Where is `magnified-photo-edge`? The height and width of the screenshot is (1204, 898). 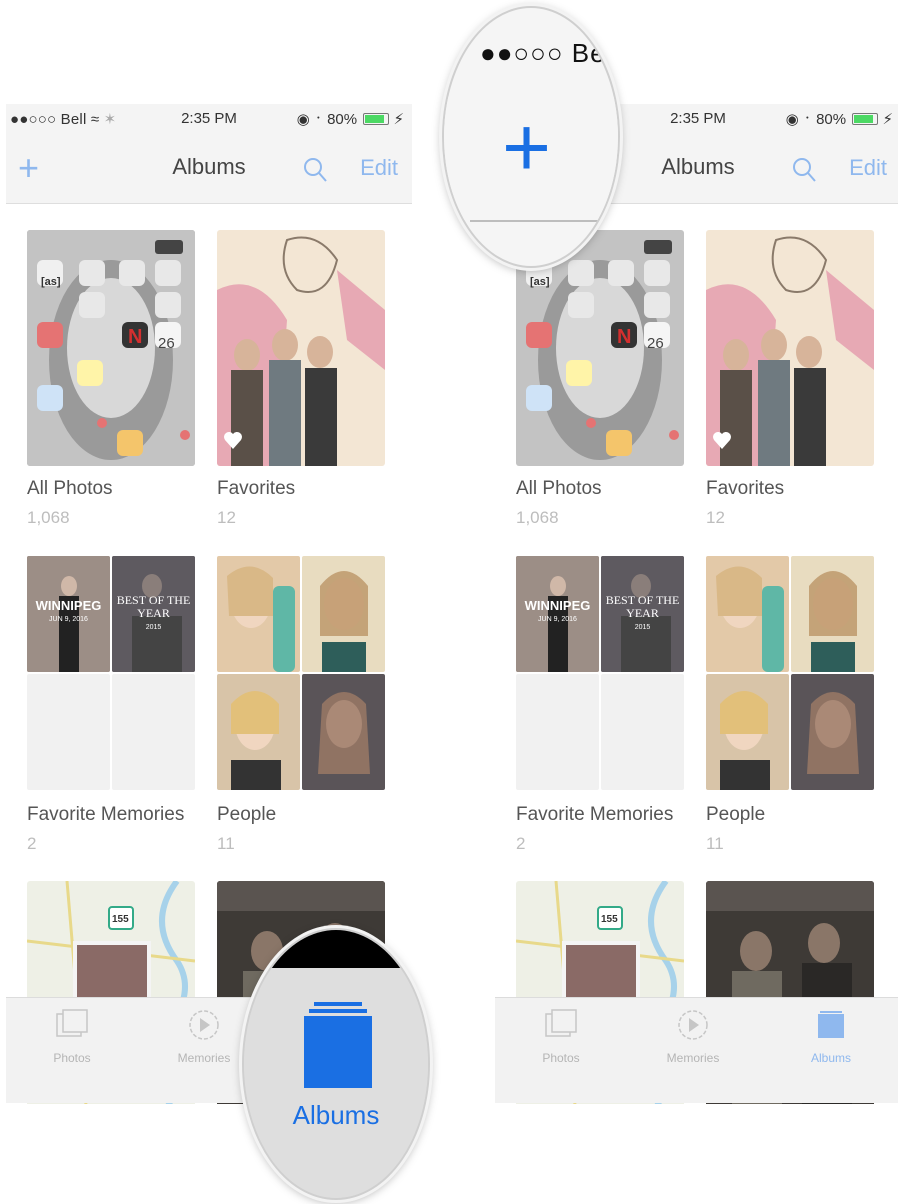 magnified-photo-edge is located at coordinates (336, 949).